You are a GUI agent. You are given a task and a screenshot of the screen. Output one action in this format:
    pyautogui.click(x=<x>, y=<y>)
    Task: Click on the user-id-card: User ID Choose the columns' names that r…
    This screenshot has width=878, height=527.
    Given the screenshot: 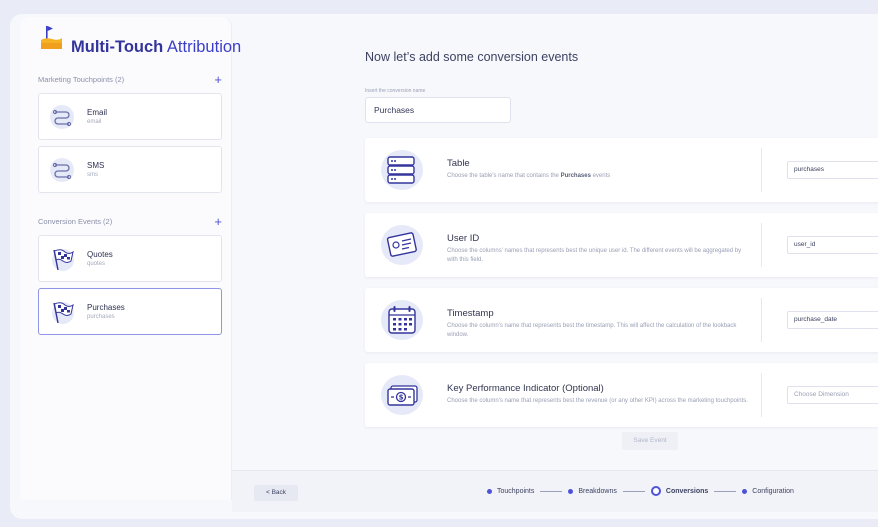 What is the action you would take?
    pyautogui.click(x=621, y=245)
    